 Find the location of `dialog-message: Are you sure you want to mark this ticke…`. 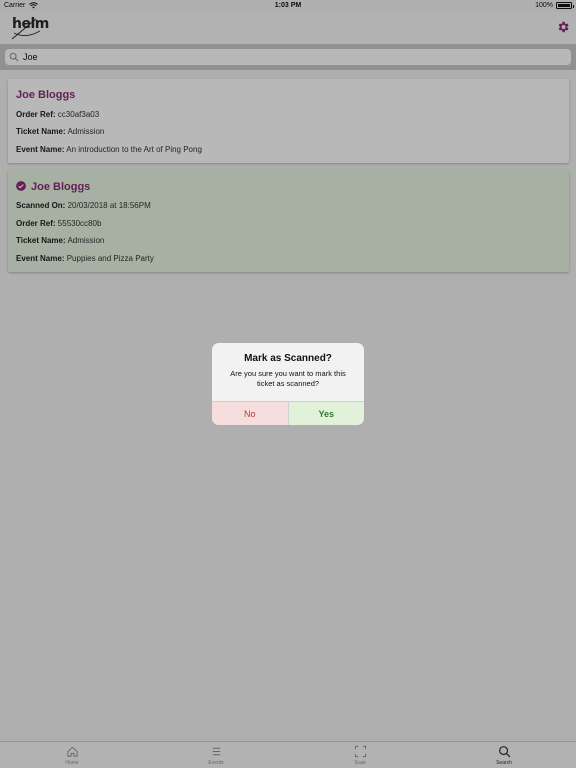

dialog-message: Are you sure you want to mark this ticke… is located at coordinates (288, 378).